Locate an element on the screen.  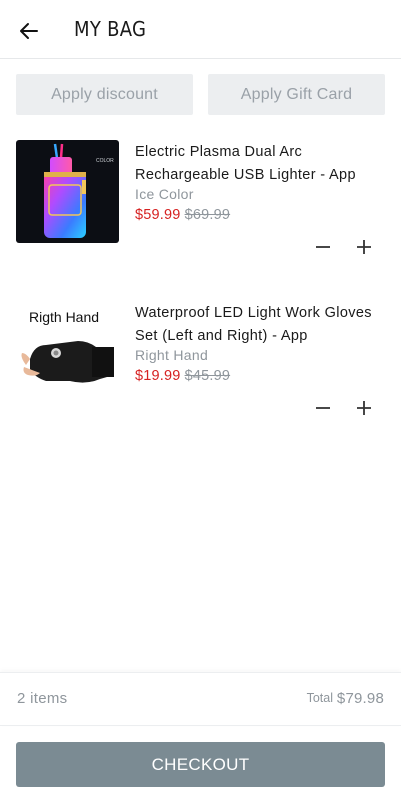
lighter-image-label: COLOR is located at coordinates (105, 161).